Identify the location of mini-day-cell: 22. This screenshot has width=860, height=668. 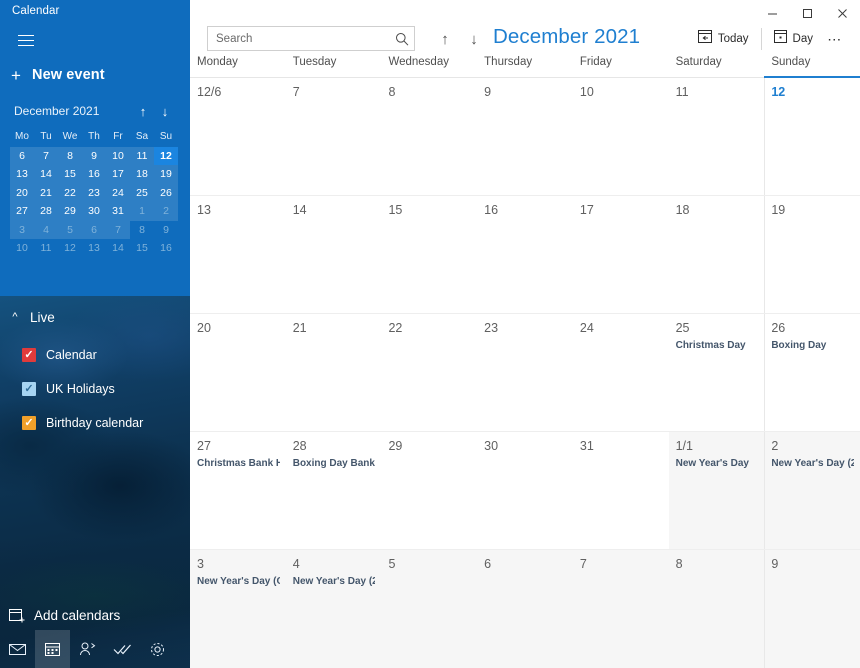
(70, 193).